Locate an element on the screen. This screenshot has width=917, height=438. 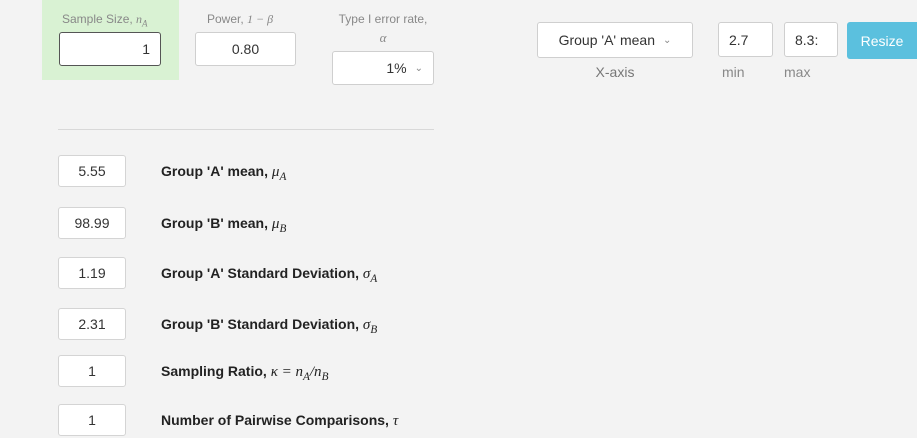
group-a-mean-value: 5.55 is located at coordinates (92, 171).